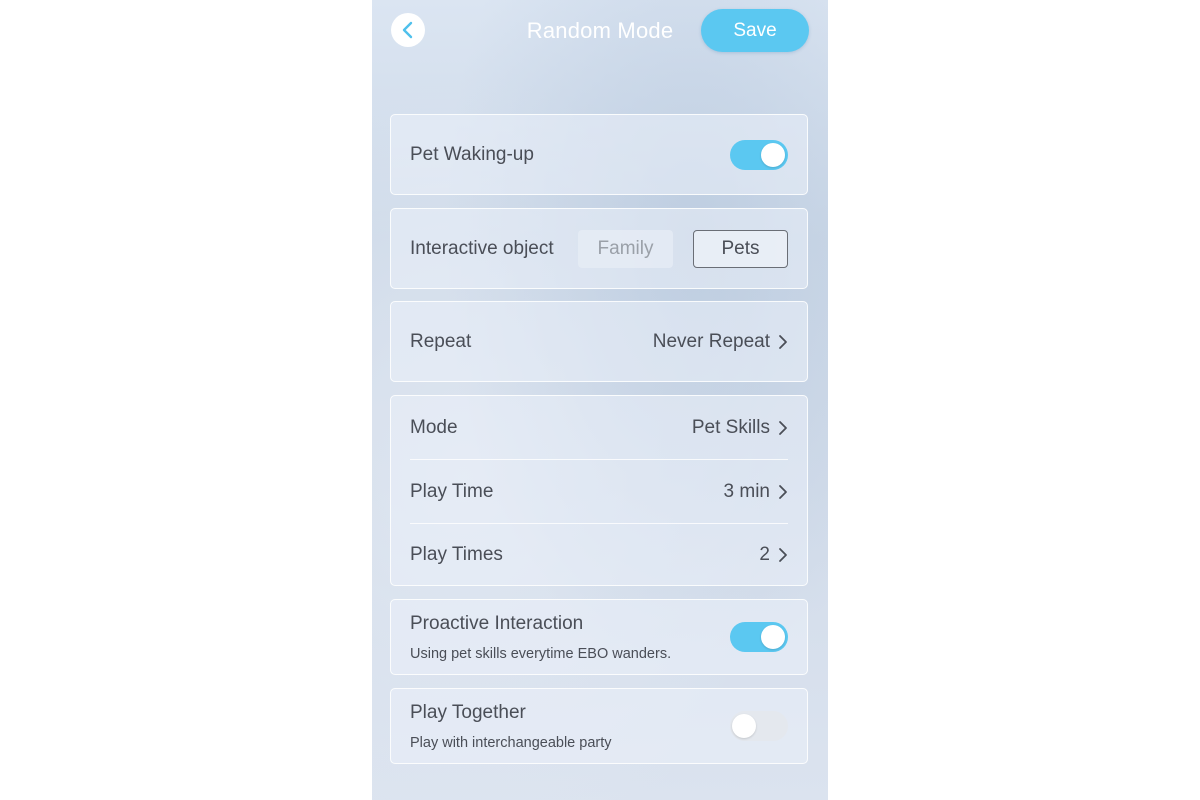 This screenshot has width=1200, height=800. I want to click on pet-waking-up-row: Pet Waking-up, so click(599, 154).